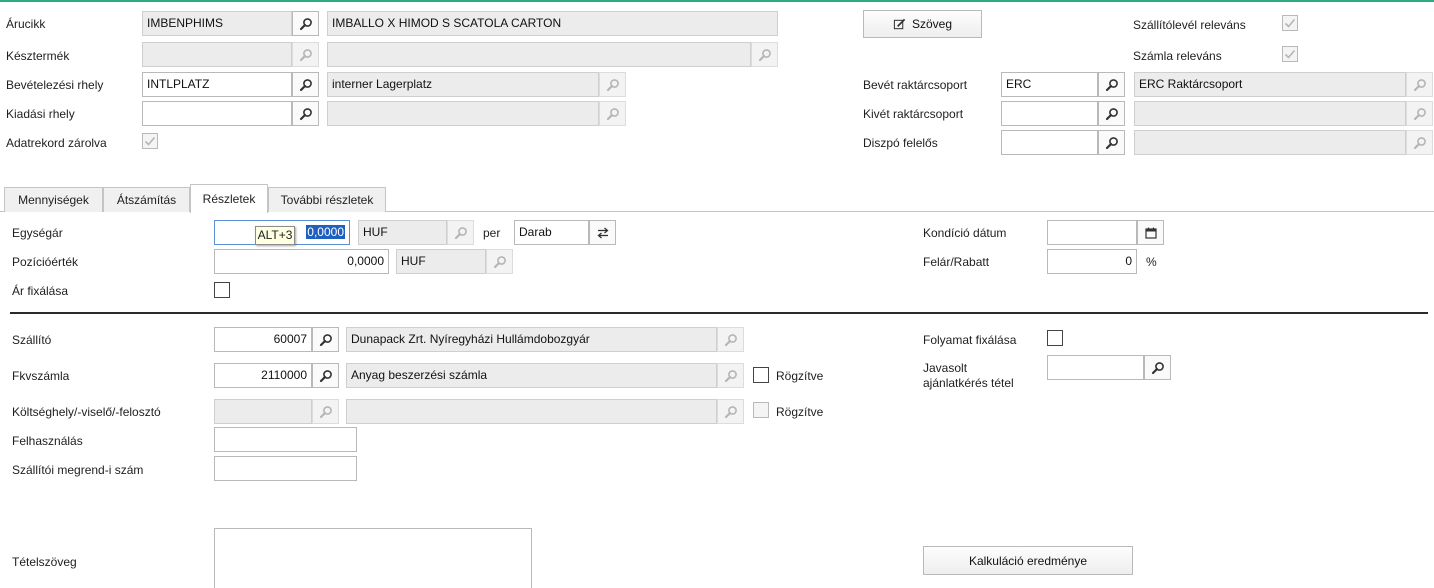 This screenshot has height=588, width=1434. What do you see at coordinates (1270, 84) in the screenshot?
I see `bevet-csop-desc-field: ERC Raktárcsoport` at bounding box center [1270, 84].